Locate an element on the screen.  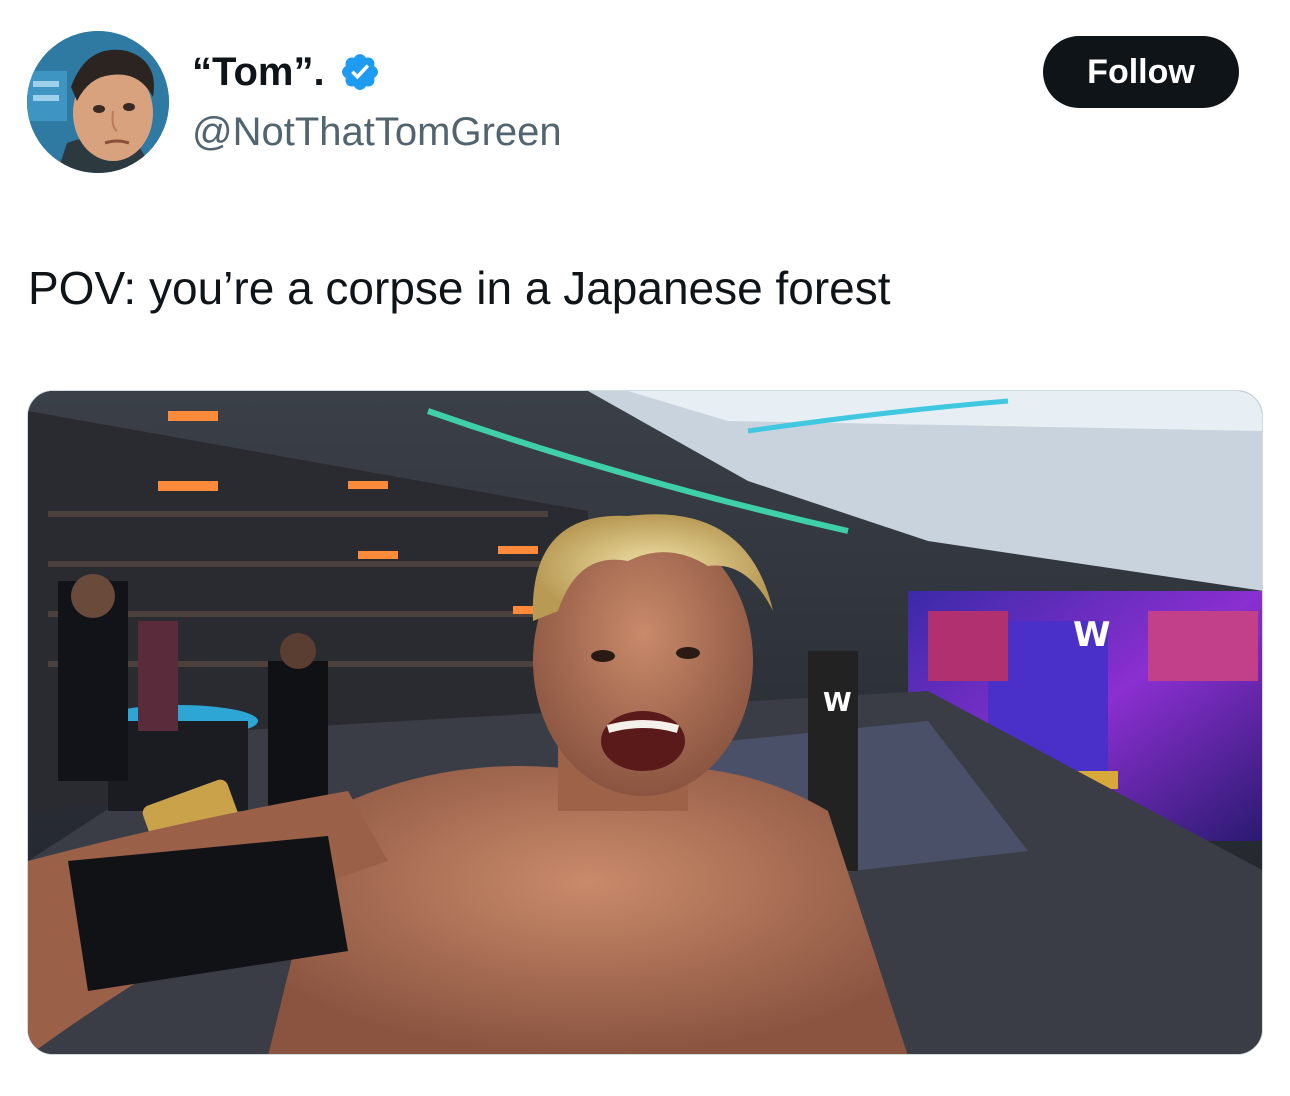
verified-badge-icon is located at coordinates (360, 72).